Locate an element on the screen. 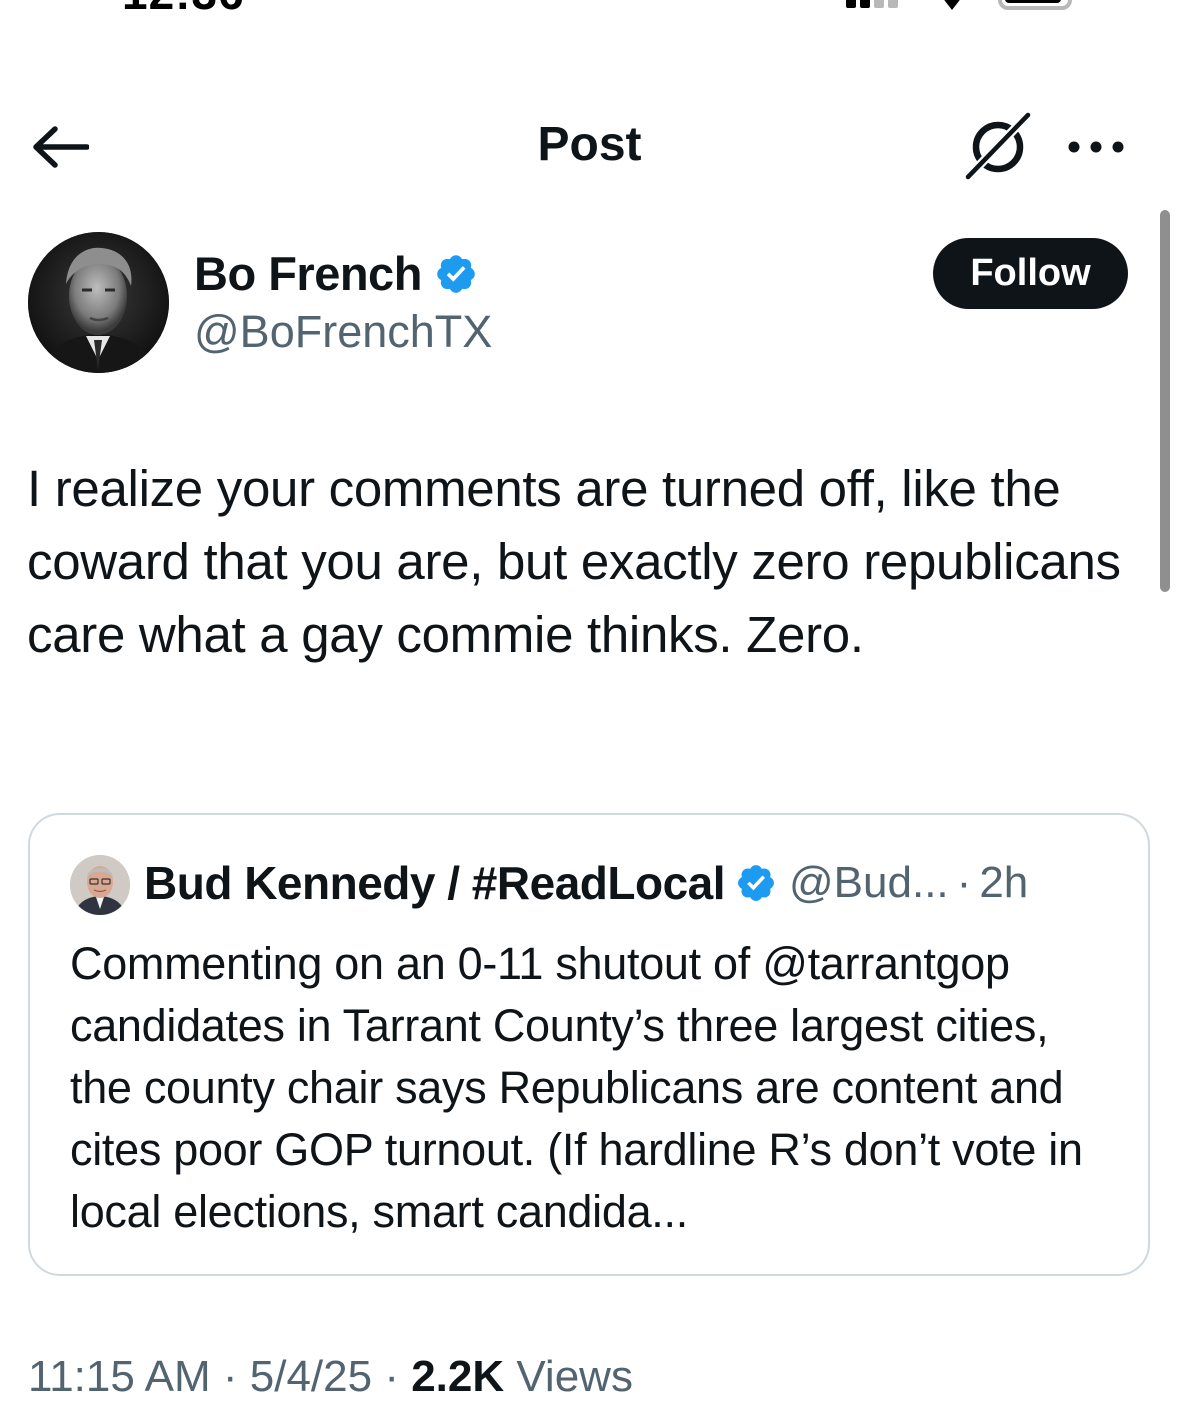  author-avatar is located at coordinates (98, 302).